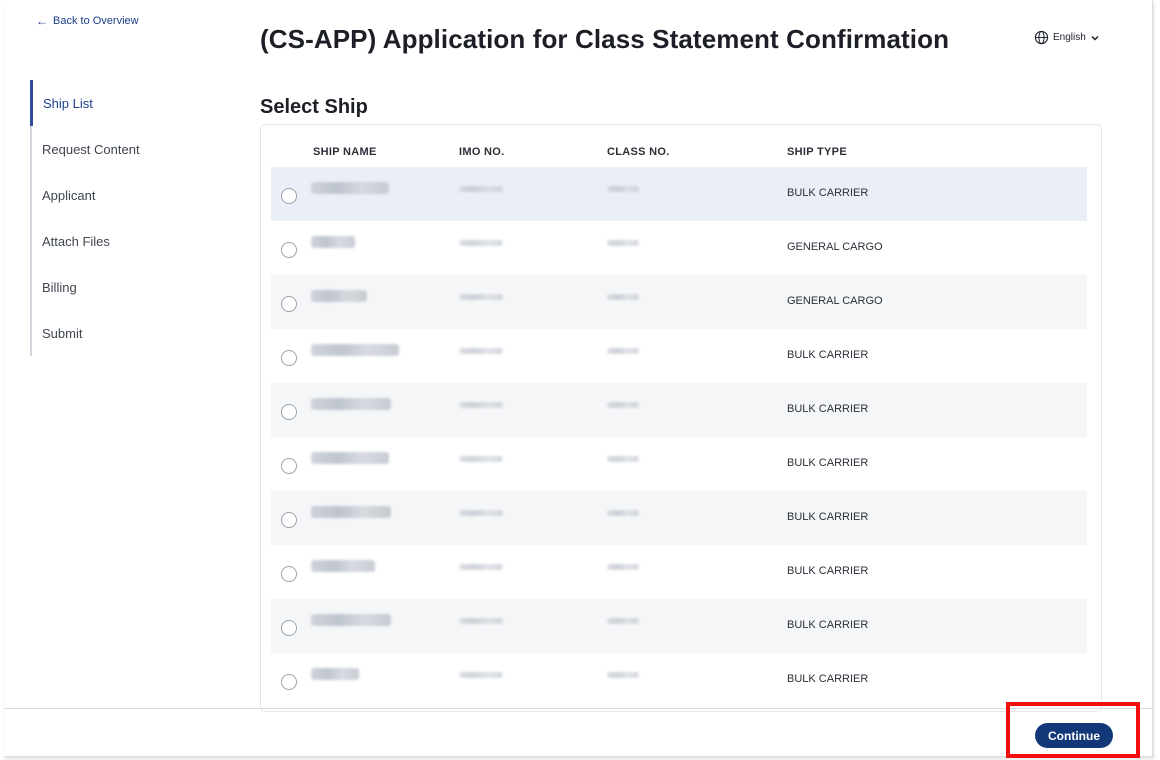  What do you see at coordinates (130, 241) in the screenshot?
I see `step-attach-files: Attach Files` at bounding box center [130, 241].